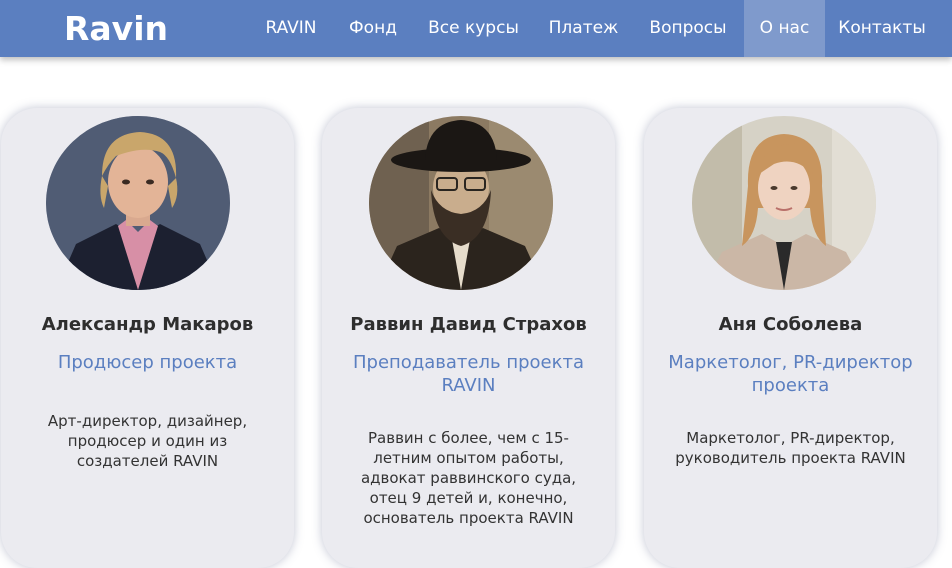 The image size is (952, 568). I want to click on nav-item-all-courses: Все курсы, so click(473, 28).